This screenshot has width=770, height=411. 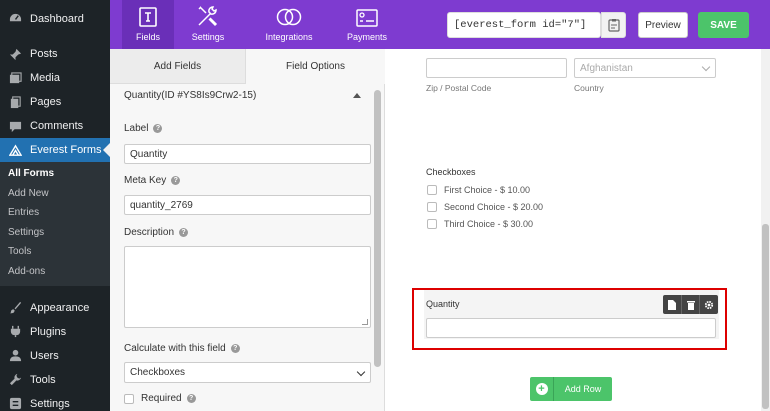 I want to click on sidebar-item-label: Comments, so click(x=57, y=126).